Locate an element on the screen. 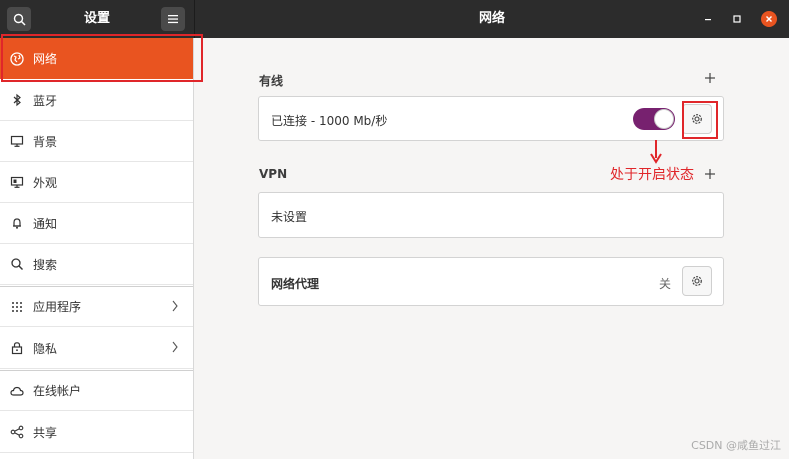 This screenshot has width=789, height=459. sidebar-item-background: 背景 is located at coordinates (96, 141).